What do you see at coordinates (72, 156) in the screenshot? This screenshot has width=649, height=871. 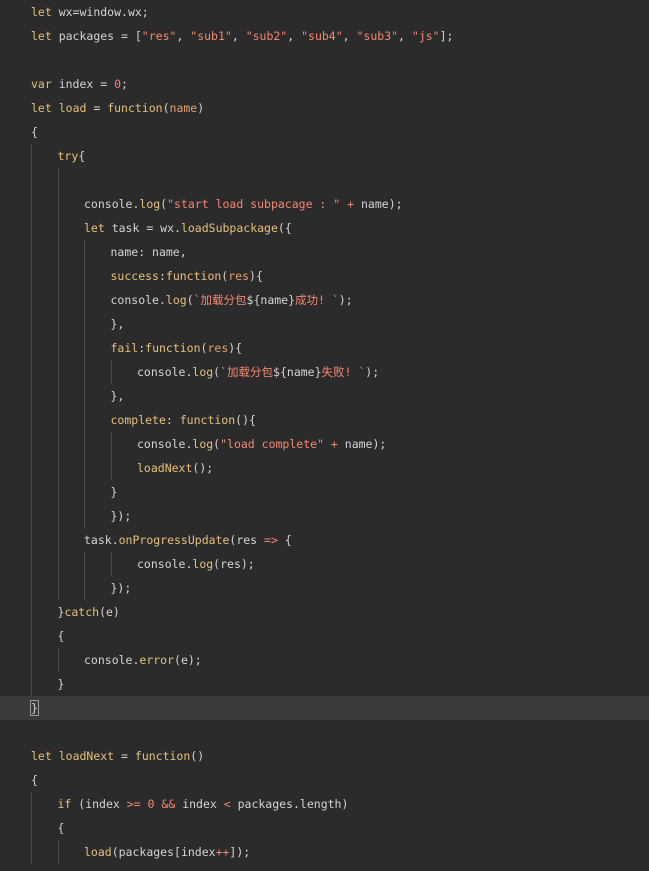 I see `code-line-text: try{` at bounding box center [72, 156].